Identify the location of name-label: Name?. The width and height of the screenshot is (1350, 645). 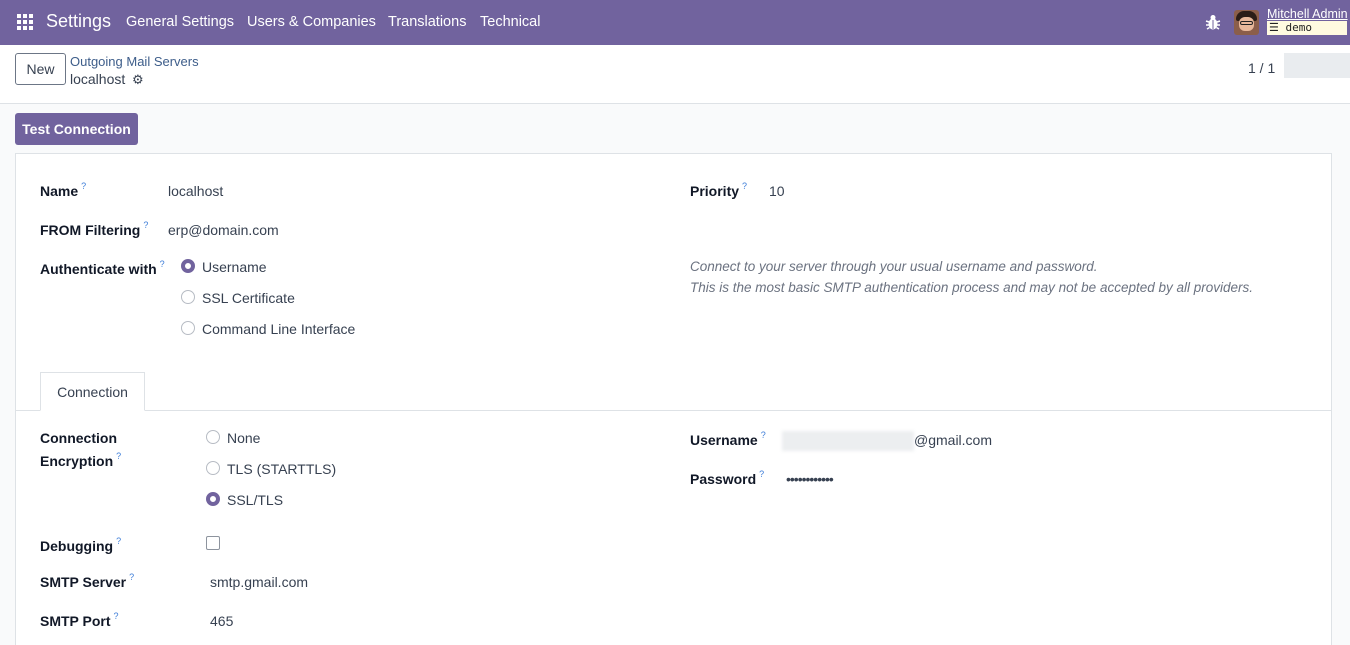
(63, 190).